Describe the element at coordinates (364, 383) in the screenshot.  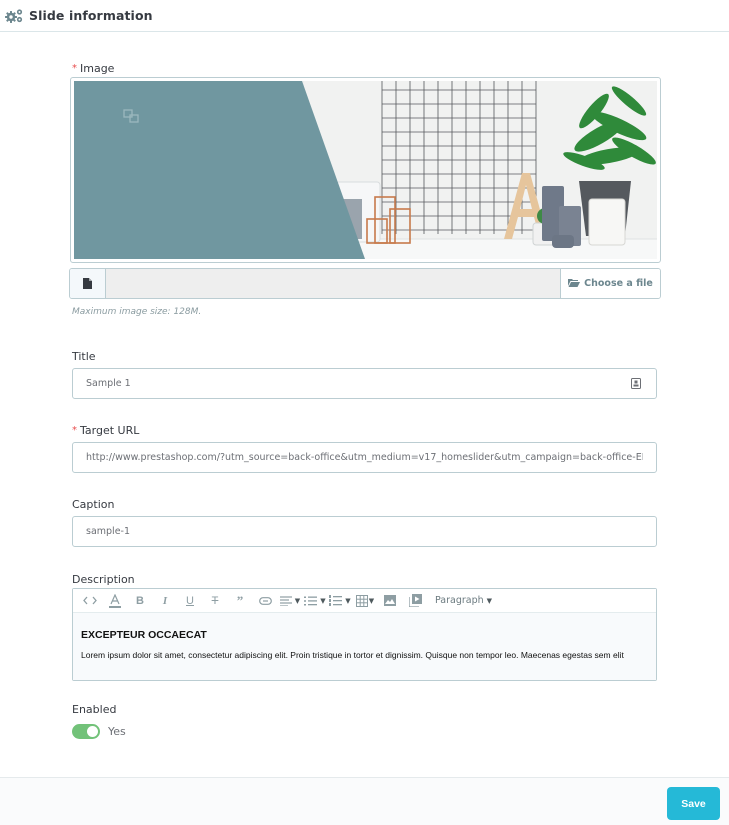
I see `title-input: Sample 1` at that location.